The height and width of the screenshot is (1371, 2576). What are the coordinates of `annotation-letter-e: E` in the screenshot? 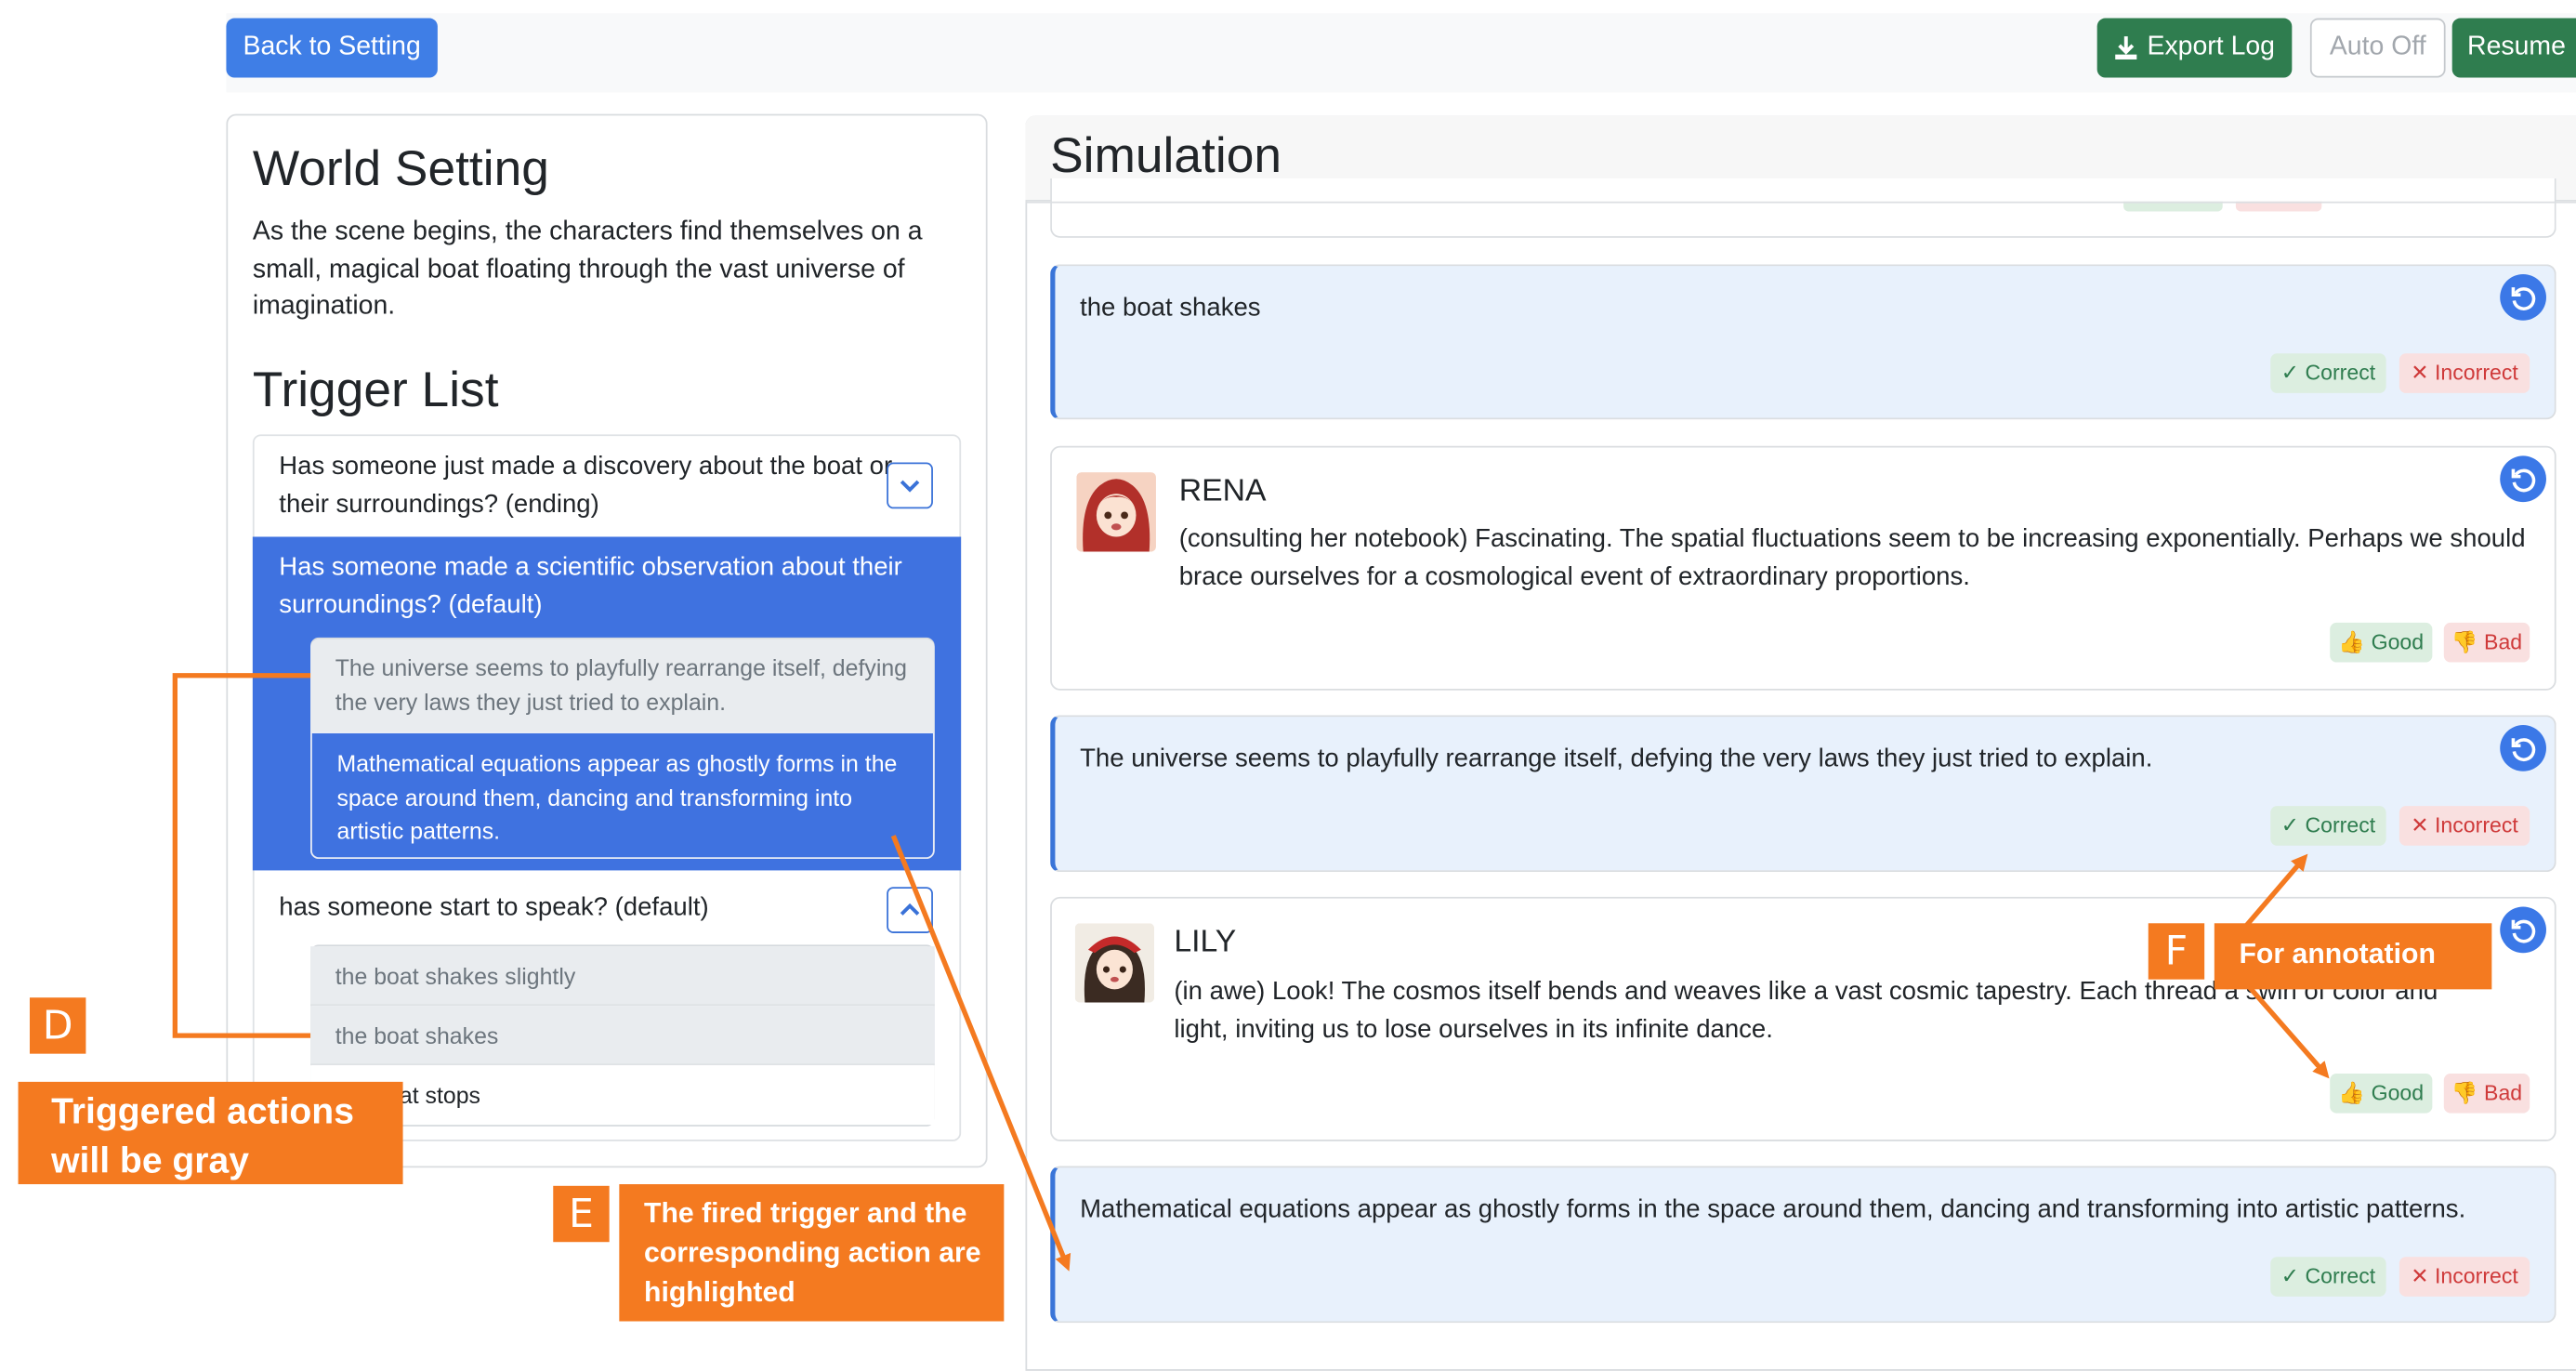 It's located at (581, 1214).